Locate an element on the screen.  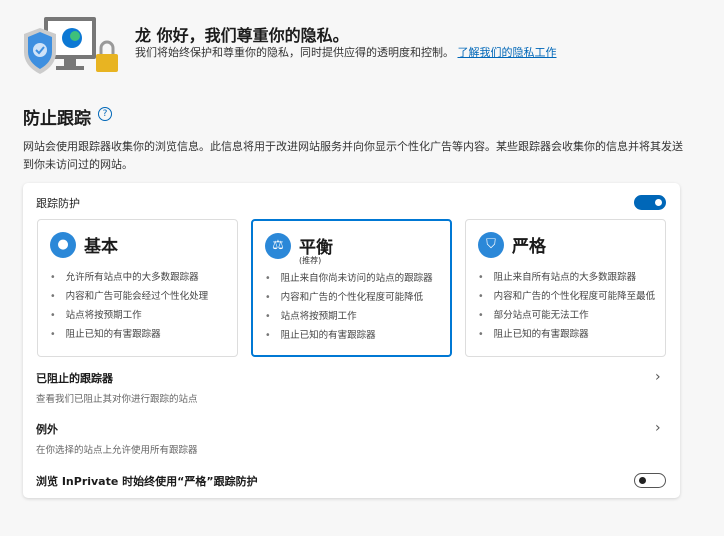
list-item: 内容和广告可能会经过个性化处理 is located at coordinates (129, 296).